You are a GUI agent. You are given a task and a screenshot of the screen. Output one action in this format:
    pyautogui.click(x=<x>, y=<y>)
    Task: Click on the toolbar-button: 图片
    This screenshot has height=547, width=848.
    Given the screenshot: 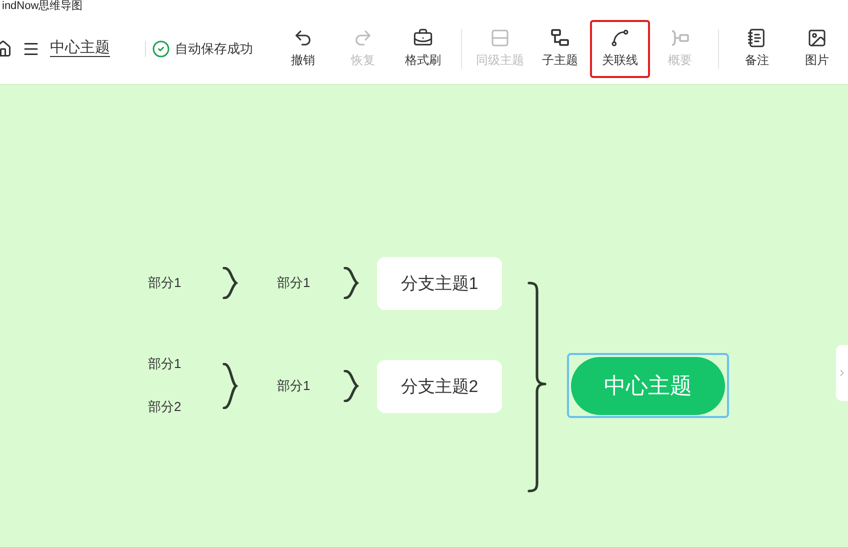 What is the action you would take?
    pyautogui.click(x=817, y=49)
    